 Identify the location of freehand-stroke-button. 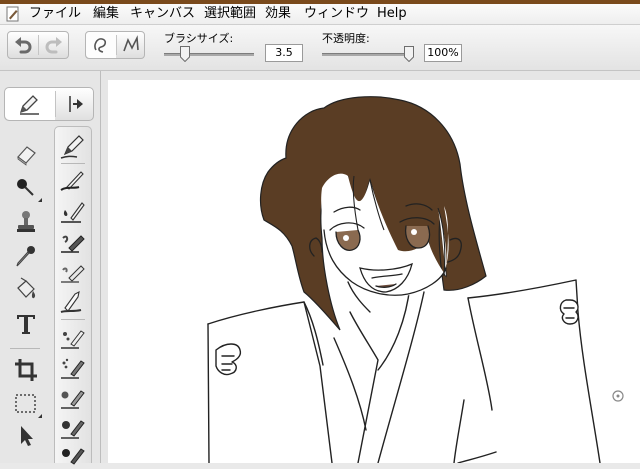
(101, 45).